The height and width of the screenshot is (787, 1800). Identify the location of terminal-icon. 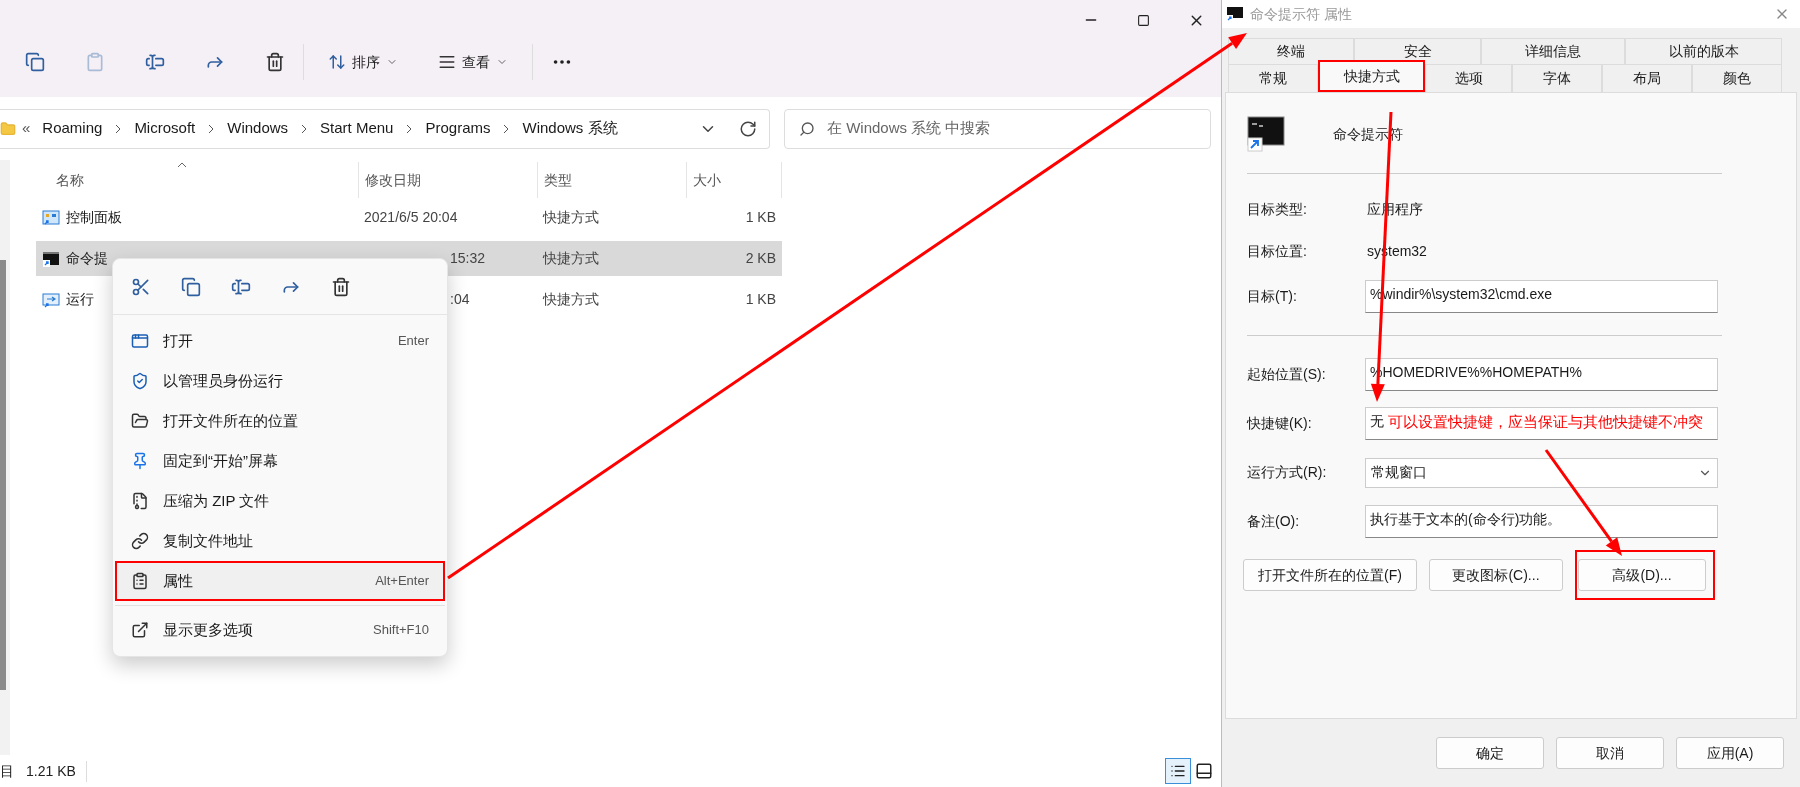
(1235, 14).